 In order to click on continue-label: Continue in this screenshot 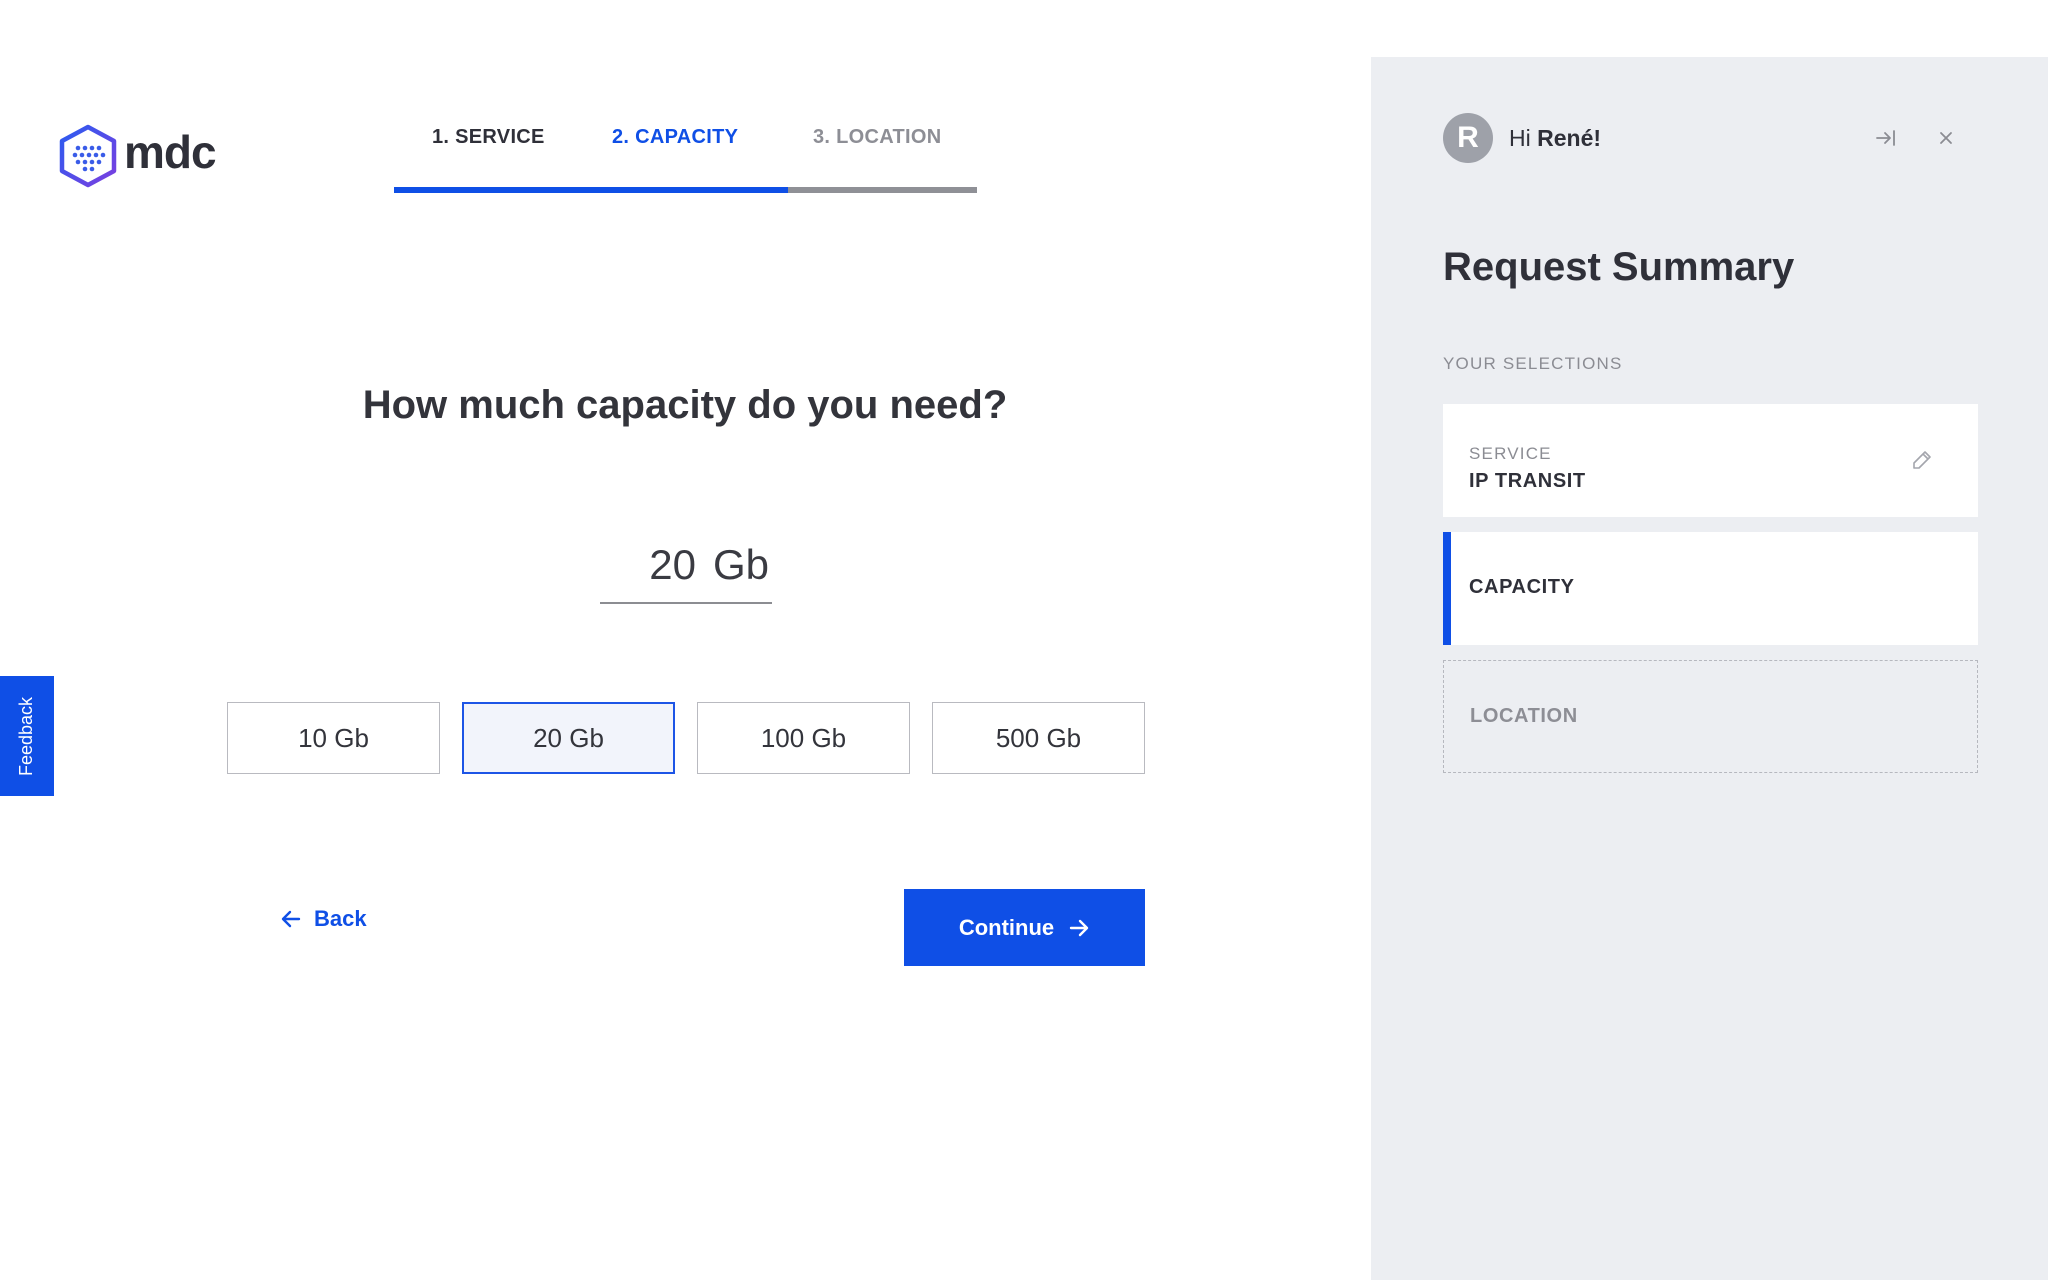, I will do `click(1006, 927)`.